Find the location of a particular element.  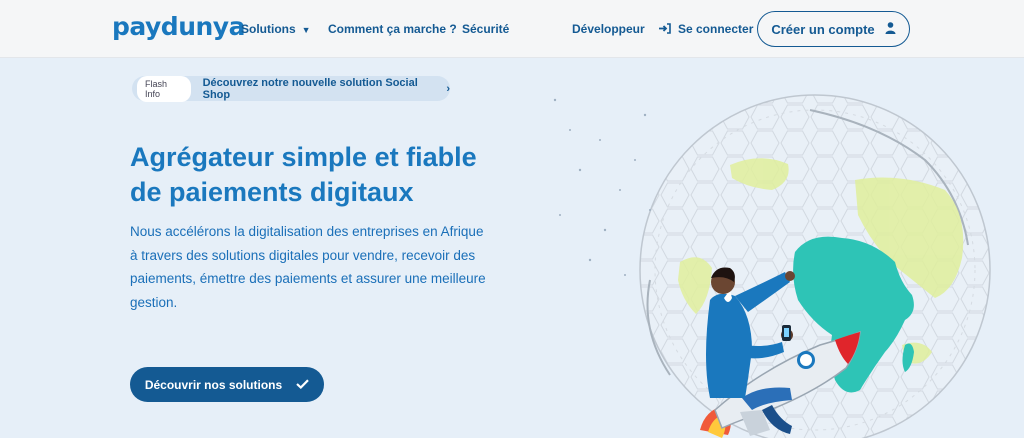

paydunya-logo: paydunya is located at coordinates (178, 26).